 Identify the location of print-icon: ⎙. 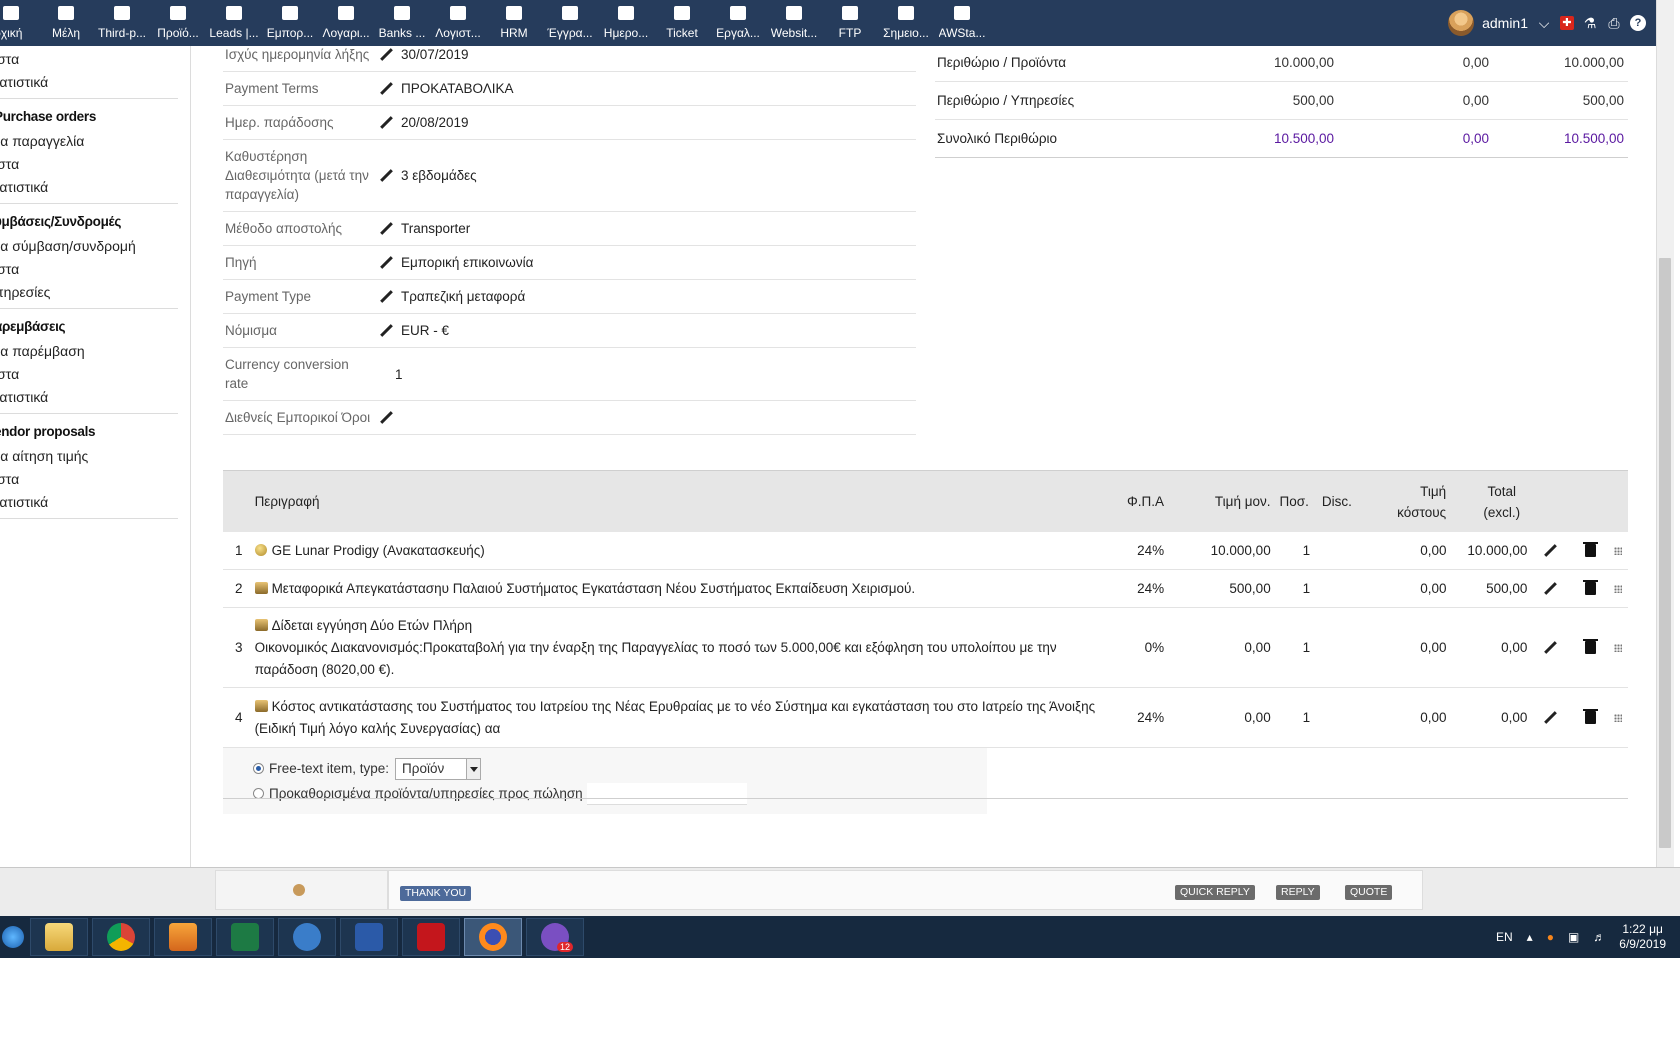
(1614, 23).